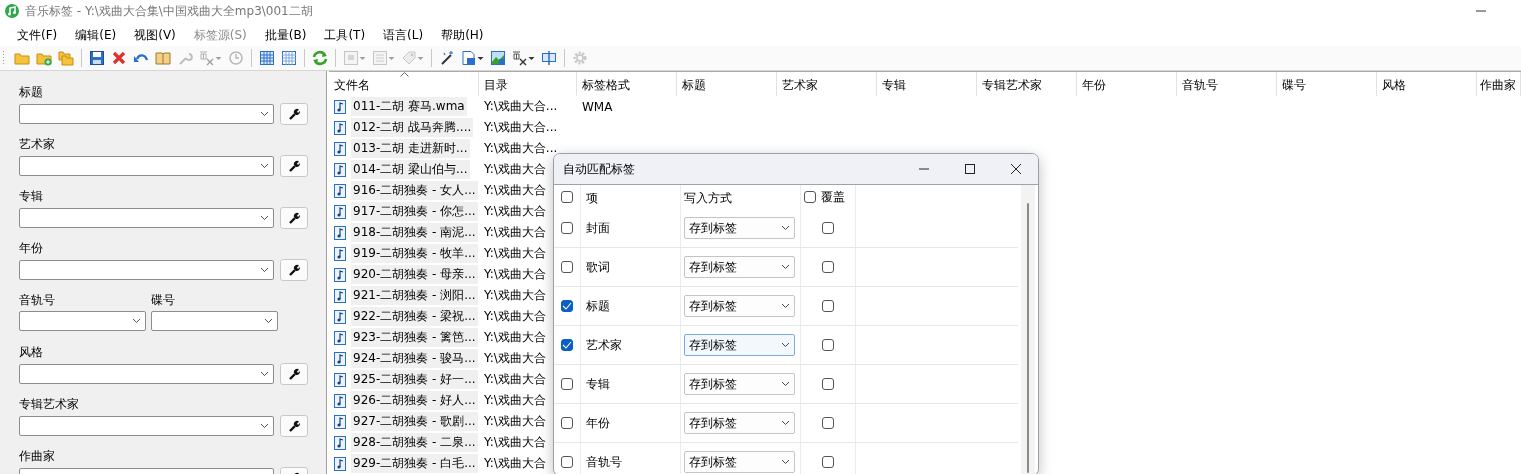 This screenshot has width=1521, height=474. What do you see at coordinates (1227, 84) in the screenshot?
I see `column-header: 音轨号` at bounding box center [1227, 84].